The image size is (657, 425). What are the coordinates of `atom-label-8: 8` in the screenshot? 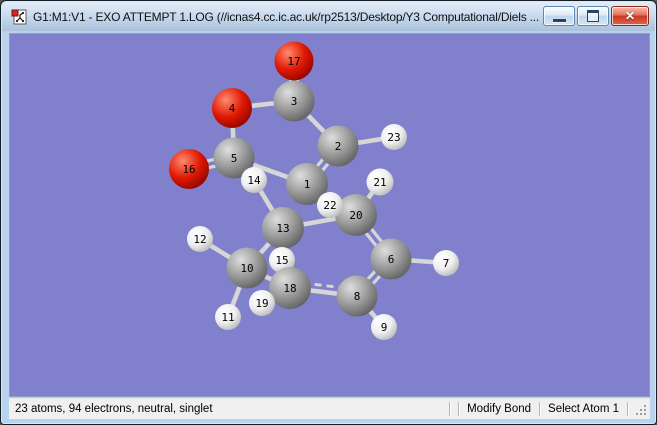 It's located at (357, 296).